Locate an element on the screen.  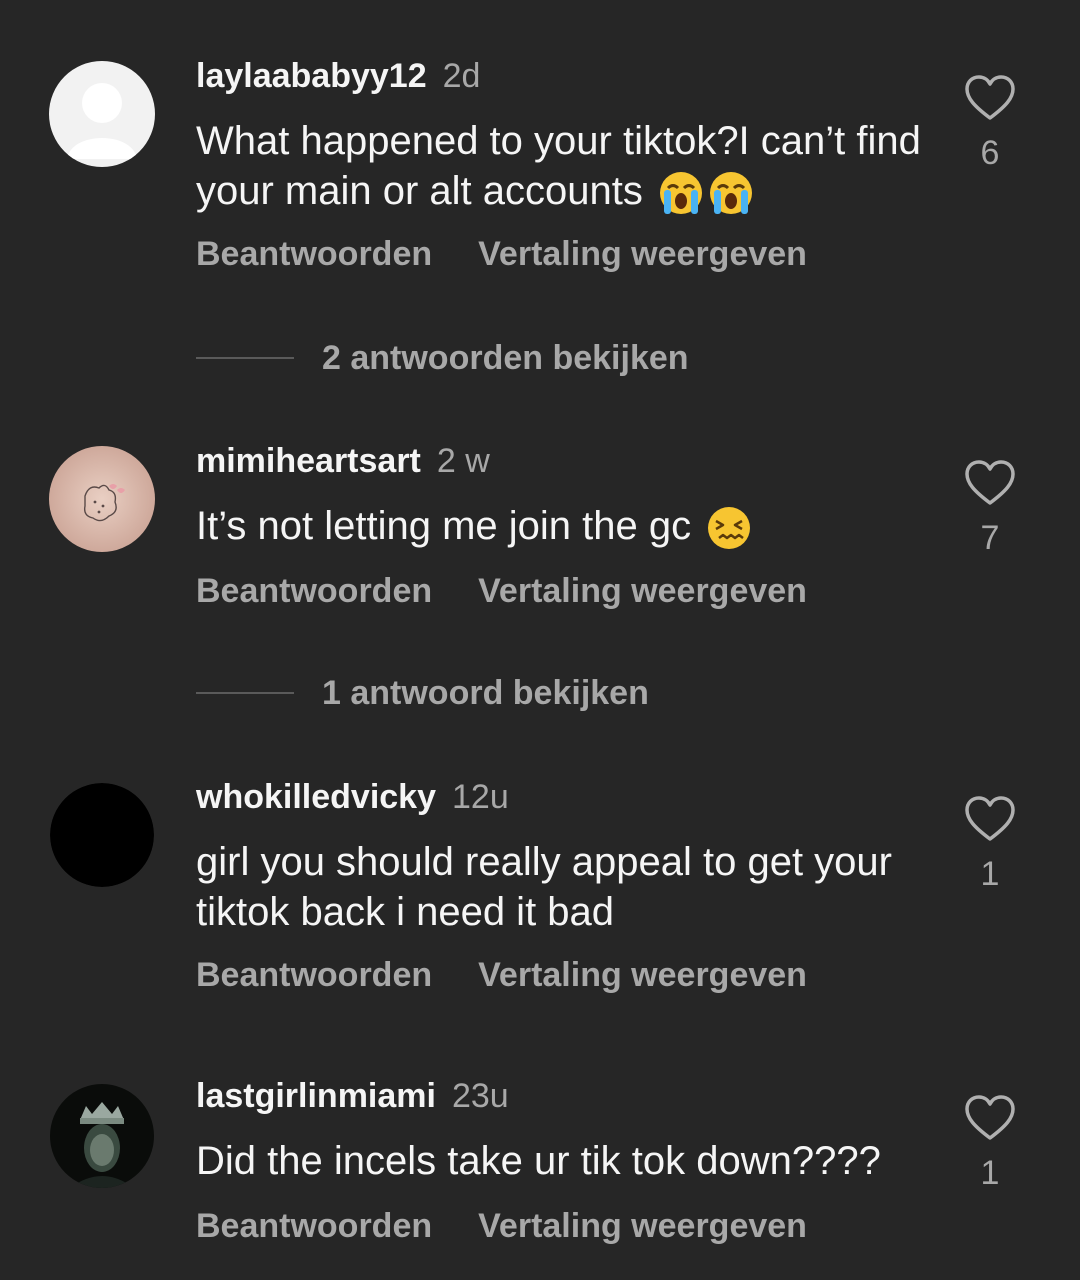
comment-time: 2d is located at coordinates (461, 76).